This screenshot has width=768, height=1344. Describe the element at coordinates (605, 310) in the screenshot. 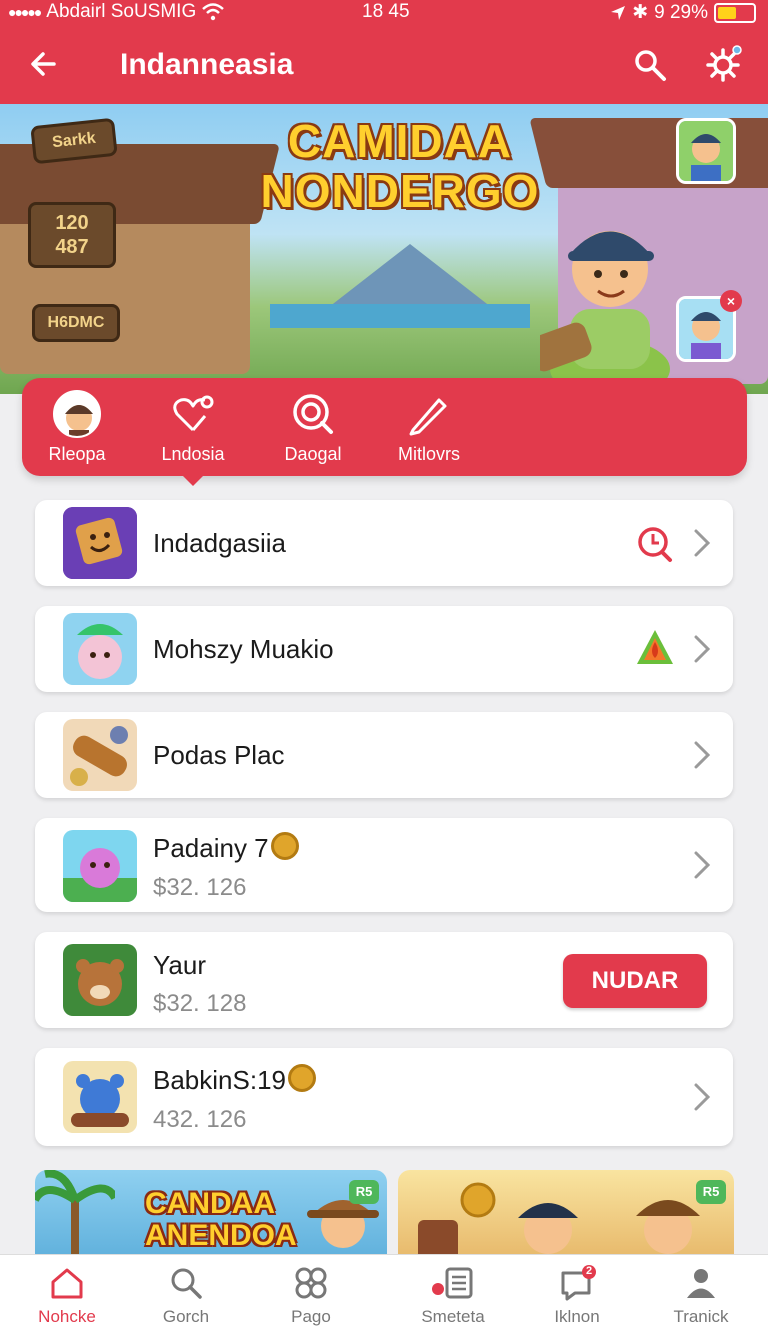

I see `character-illustration` at that location.